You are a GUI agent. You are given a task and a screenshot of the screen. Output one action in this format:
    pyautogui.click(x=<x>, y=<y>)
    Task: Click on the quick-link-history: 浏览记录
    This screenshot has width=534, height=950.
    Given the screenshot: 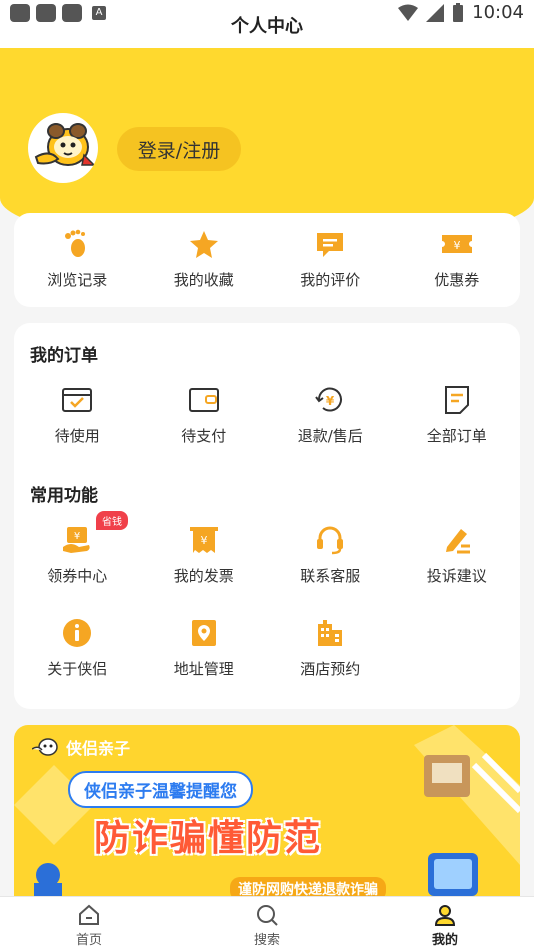 What is the action you would take?
    pyautogui.click(x=77, y=260)
    